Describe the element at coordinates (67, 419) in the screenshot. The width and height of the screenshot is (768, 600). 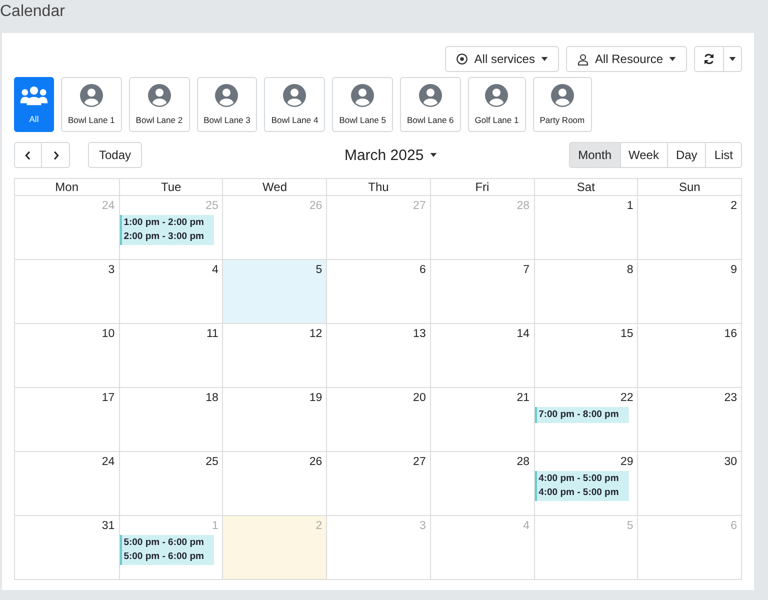
I see `day-cell: 17` at that location.